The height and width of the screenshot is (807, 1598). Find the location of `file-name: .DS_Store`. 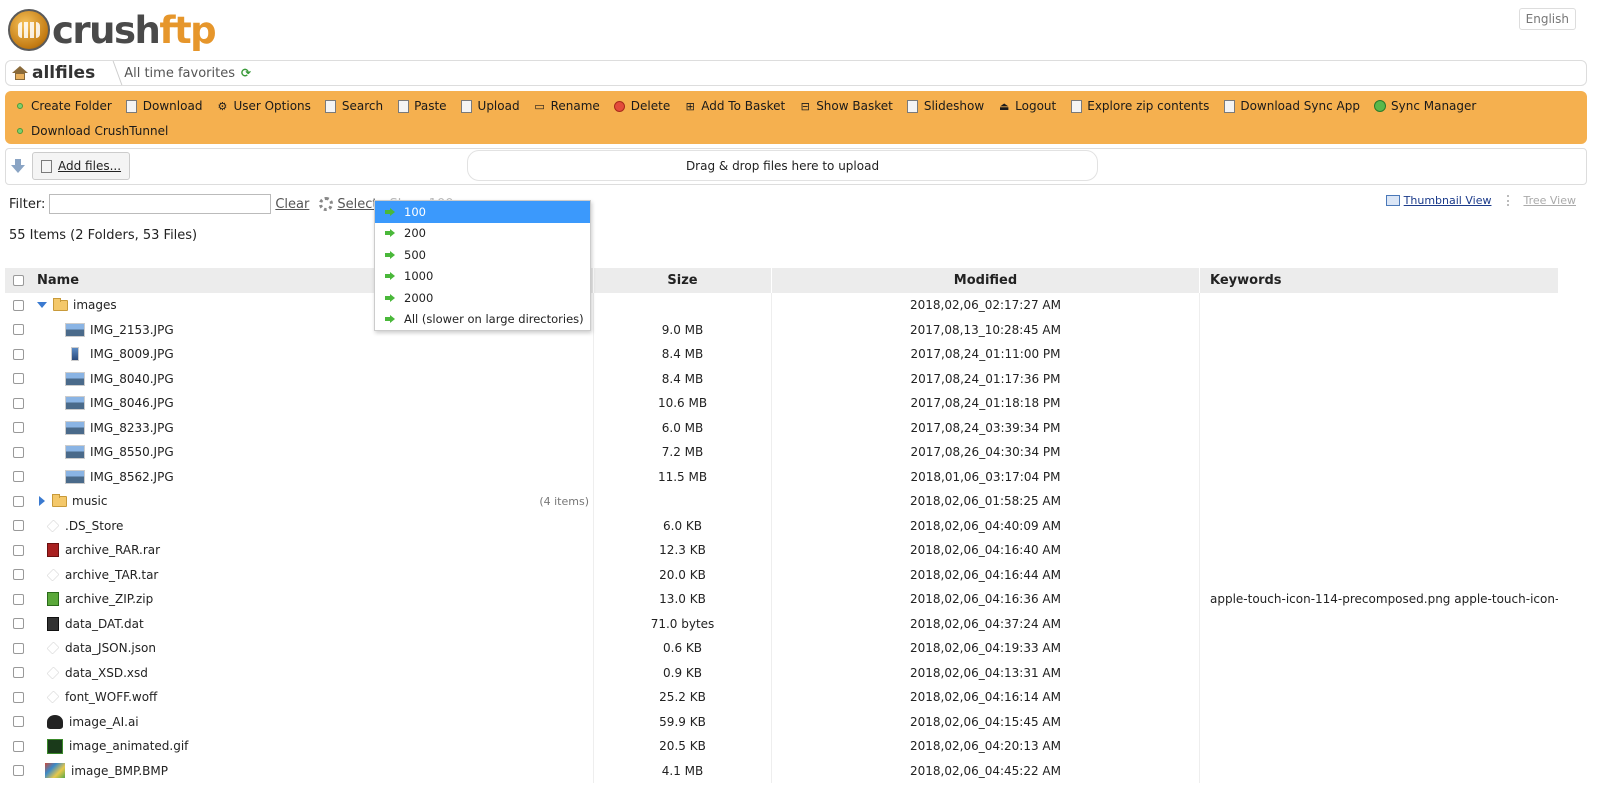

file-name: .DS_Store is located at coordinates (94, 526).